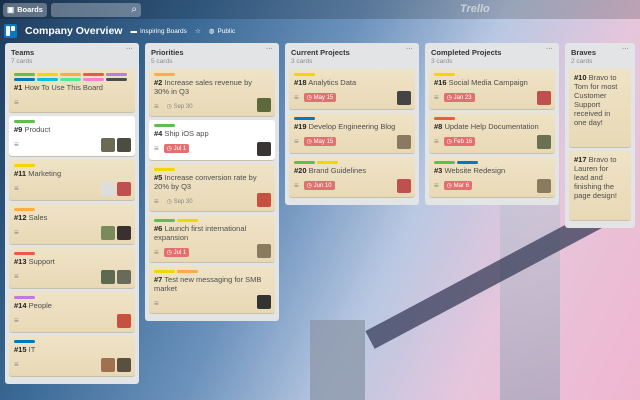 This screenshot has width=640, height=400. Describe the element at coordinates (352, 177) in the screenshot. I see `card: #20 Brand Guidelines ≡ ◷ Jun 10` at that location.